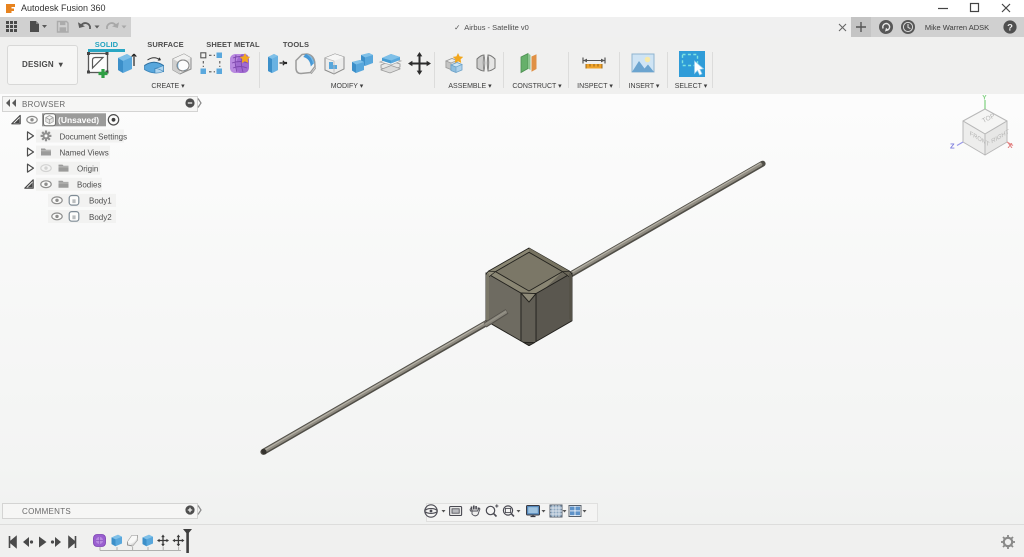  What do you see at coordinates (89, 185) in the screenshot?
I see `svg-text: Bodies` at bounding box center [89, 185].